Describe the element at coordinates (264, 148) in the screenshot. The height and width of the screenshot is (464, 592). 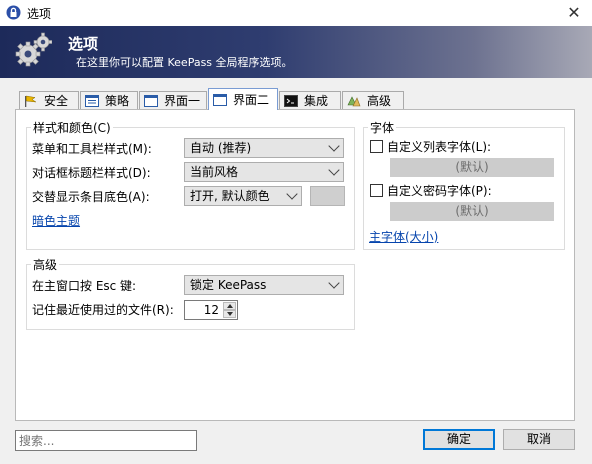
I see `menu-style-dropdown: 自动 (推荐)` at that location.